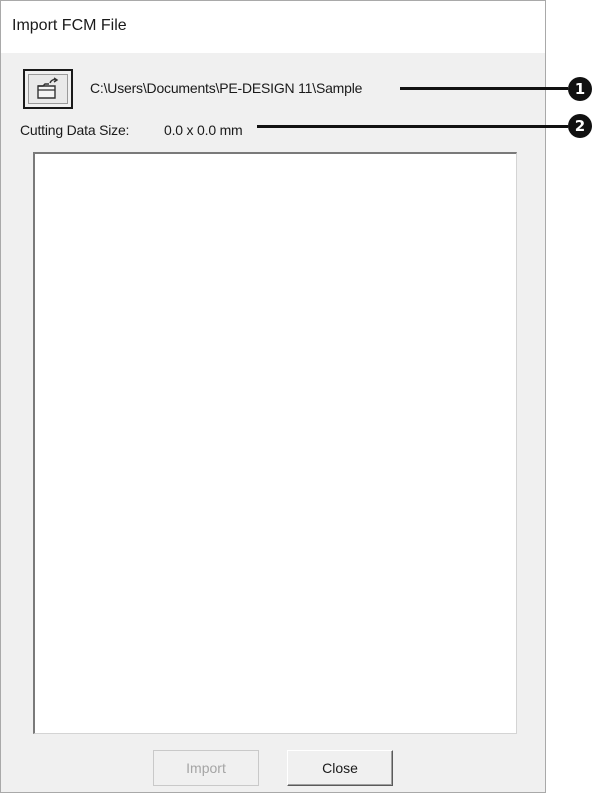 This screenshot has height=794, width=598. I want to click on close-button: Close, so click(340, 768).